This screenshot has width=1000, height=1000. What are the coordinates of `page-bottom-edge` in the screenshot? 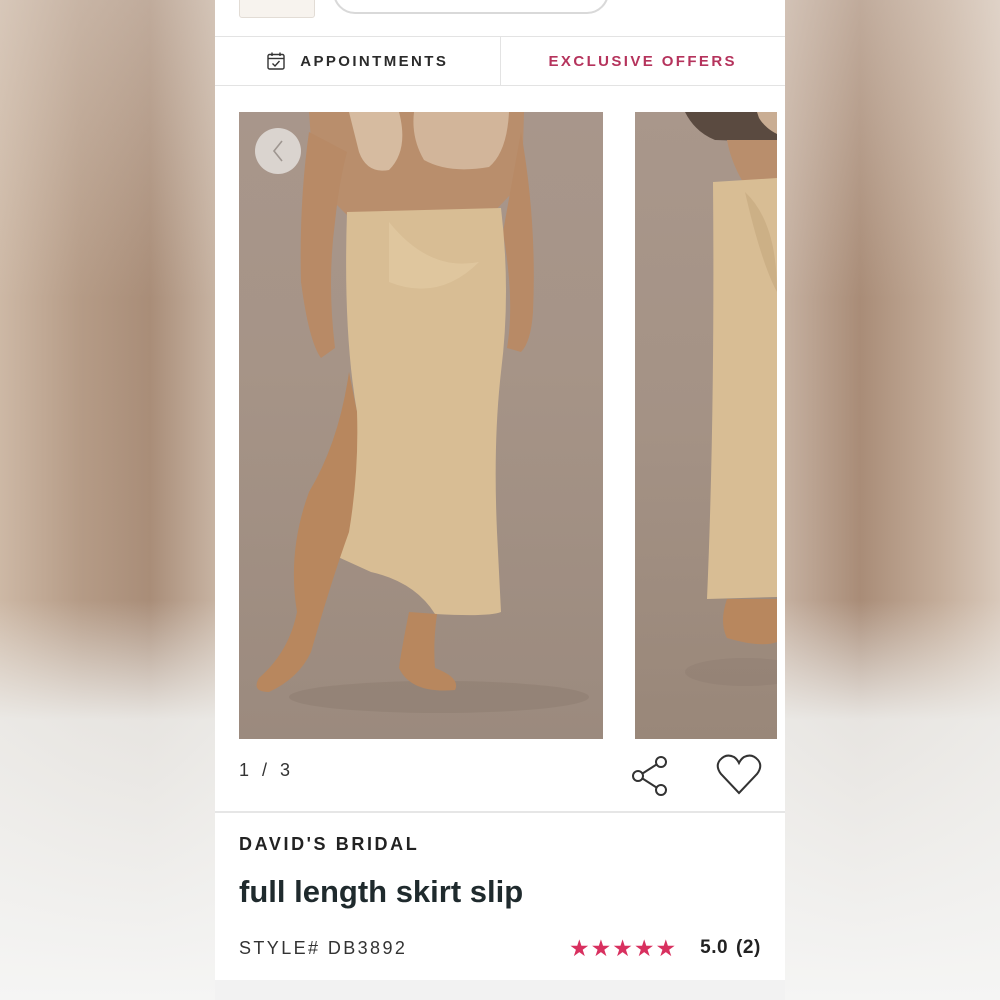 It's located at (500, 990).